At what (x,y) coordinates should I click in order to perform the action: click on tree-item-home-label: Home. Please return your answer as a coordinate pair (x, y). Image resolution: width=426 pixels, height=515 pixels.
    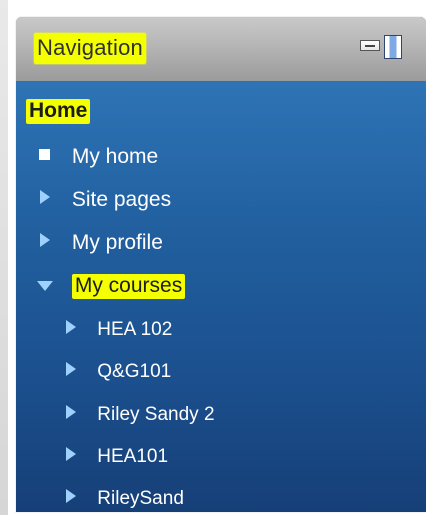
    Looking at the image, I should click on (58, 111).